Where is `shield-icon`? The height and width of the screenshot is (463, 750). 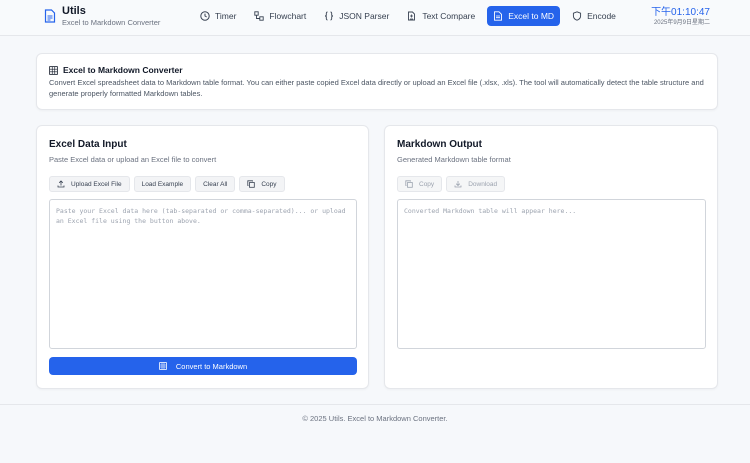
shield-icon is located at coordinates (577, 16).